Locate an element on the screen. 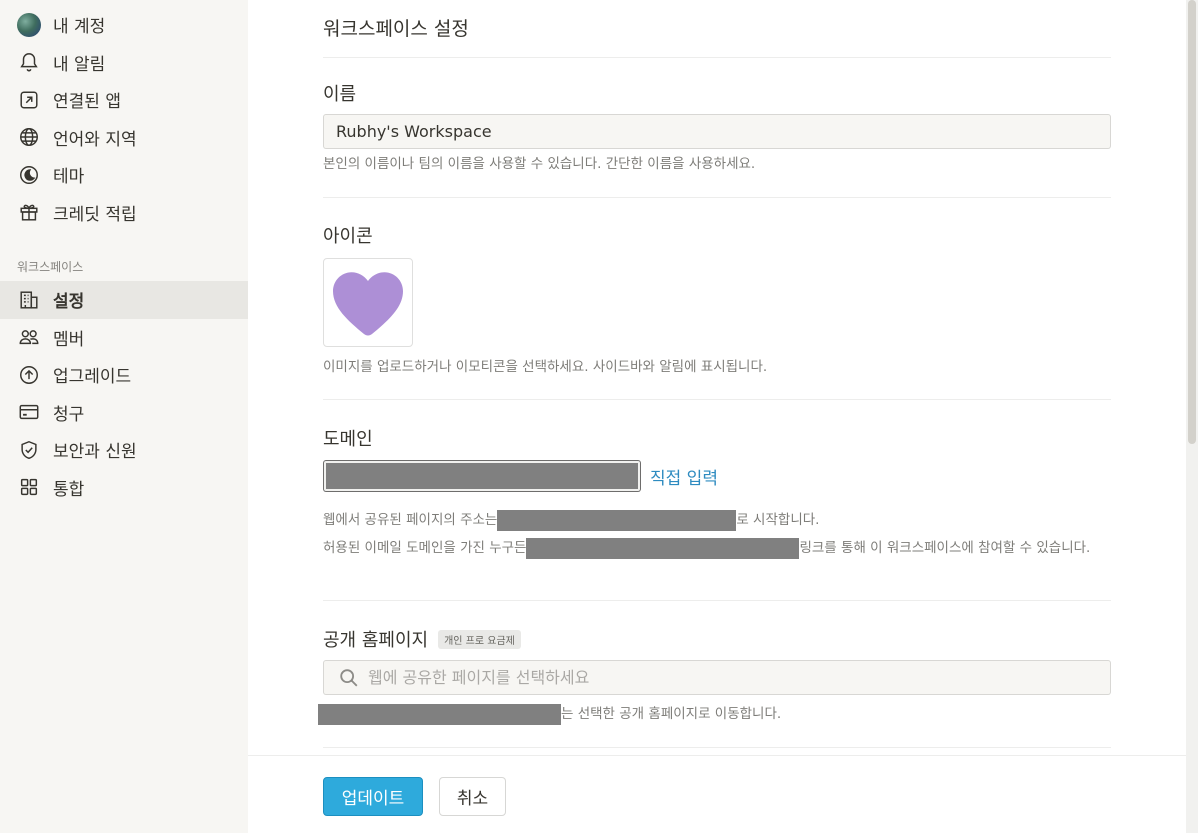  sidebar-item-label: 멤버 is located at coordinates (69, 339).